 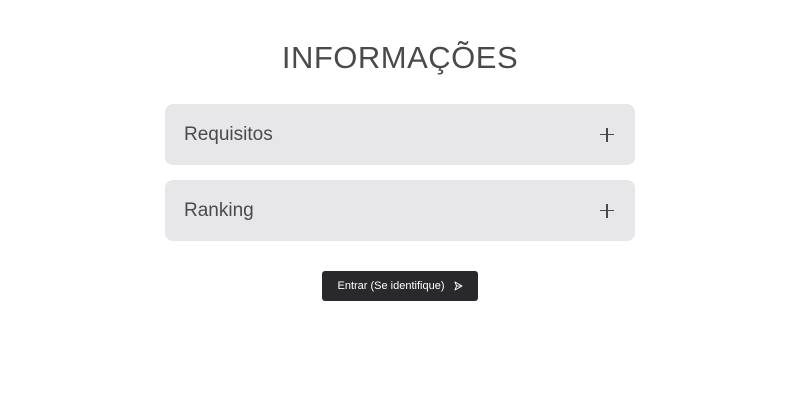 I want to click on accordion-label: Requisitos, so click(x=228, y=134).